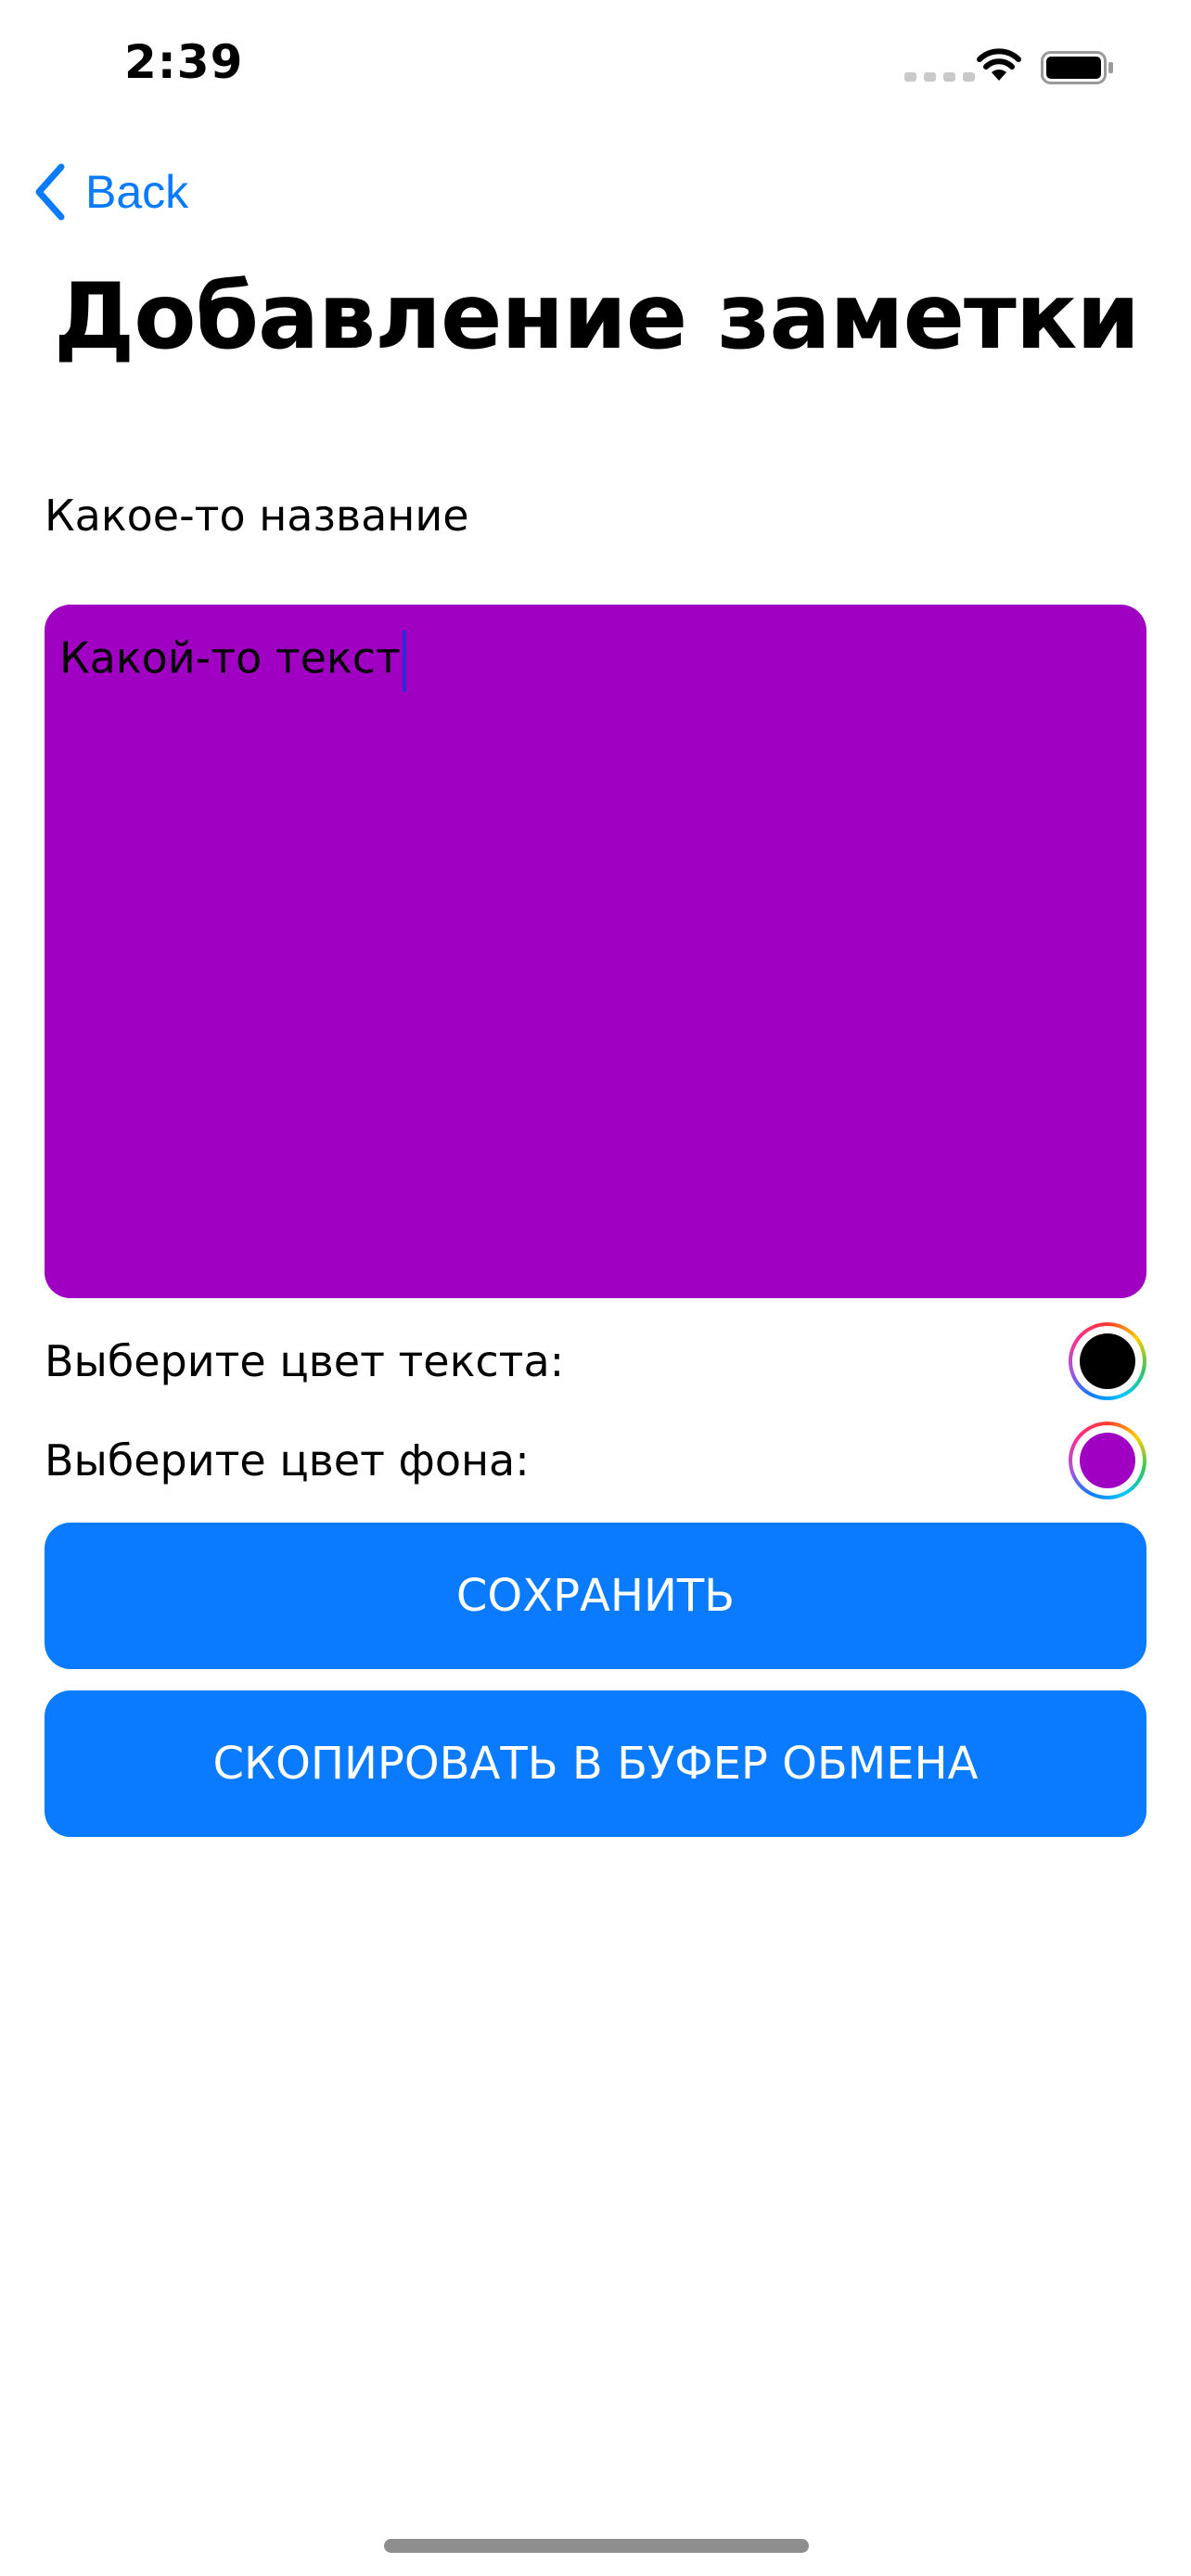 This screenshot has height=2576, width=1191. What do you see at coordinates (597, 317) in the screenshot?
I see `page-title: Добавление заметки` at bounding box center [597, 317].